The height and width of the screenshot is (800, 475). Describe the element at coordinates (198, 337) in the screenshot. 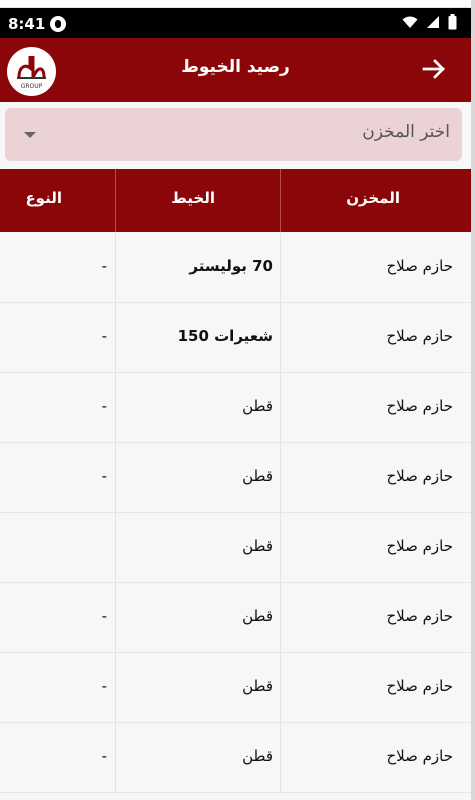

I see `thread-cell: شعيرات 150` at that location.